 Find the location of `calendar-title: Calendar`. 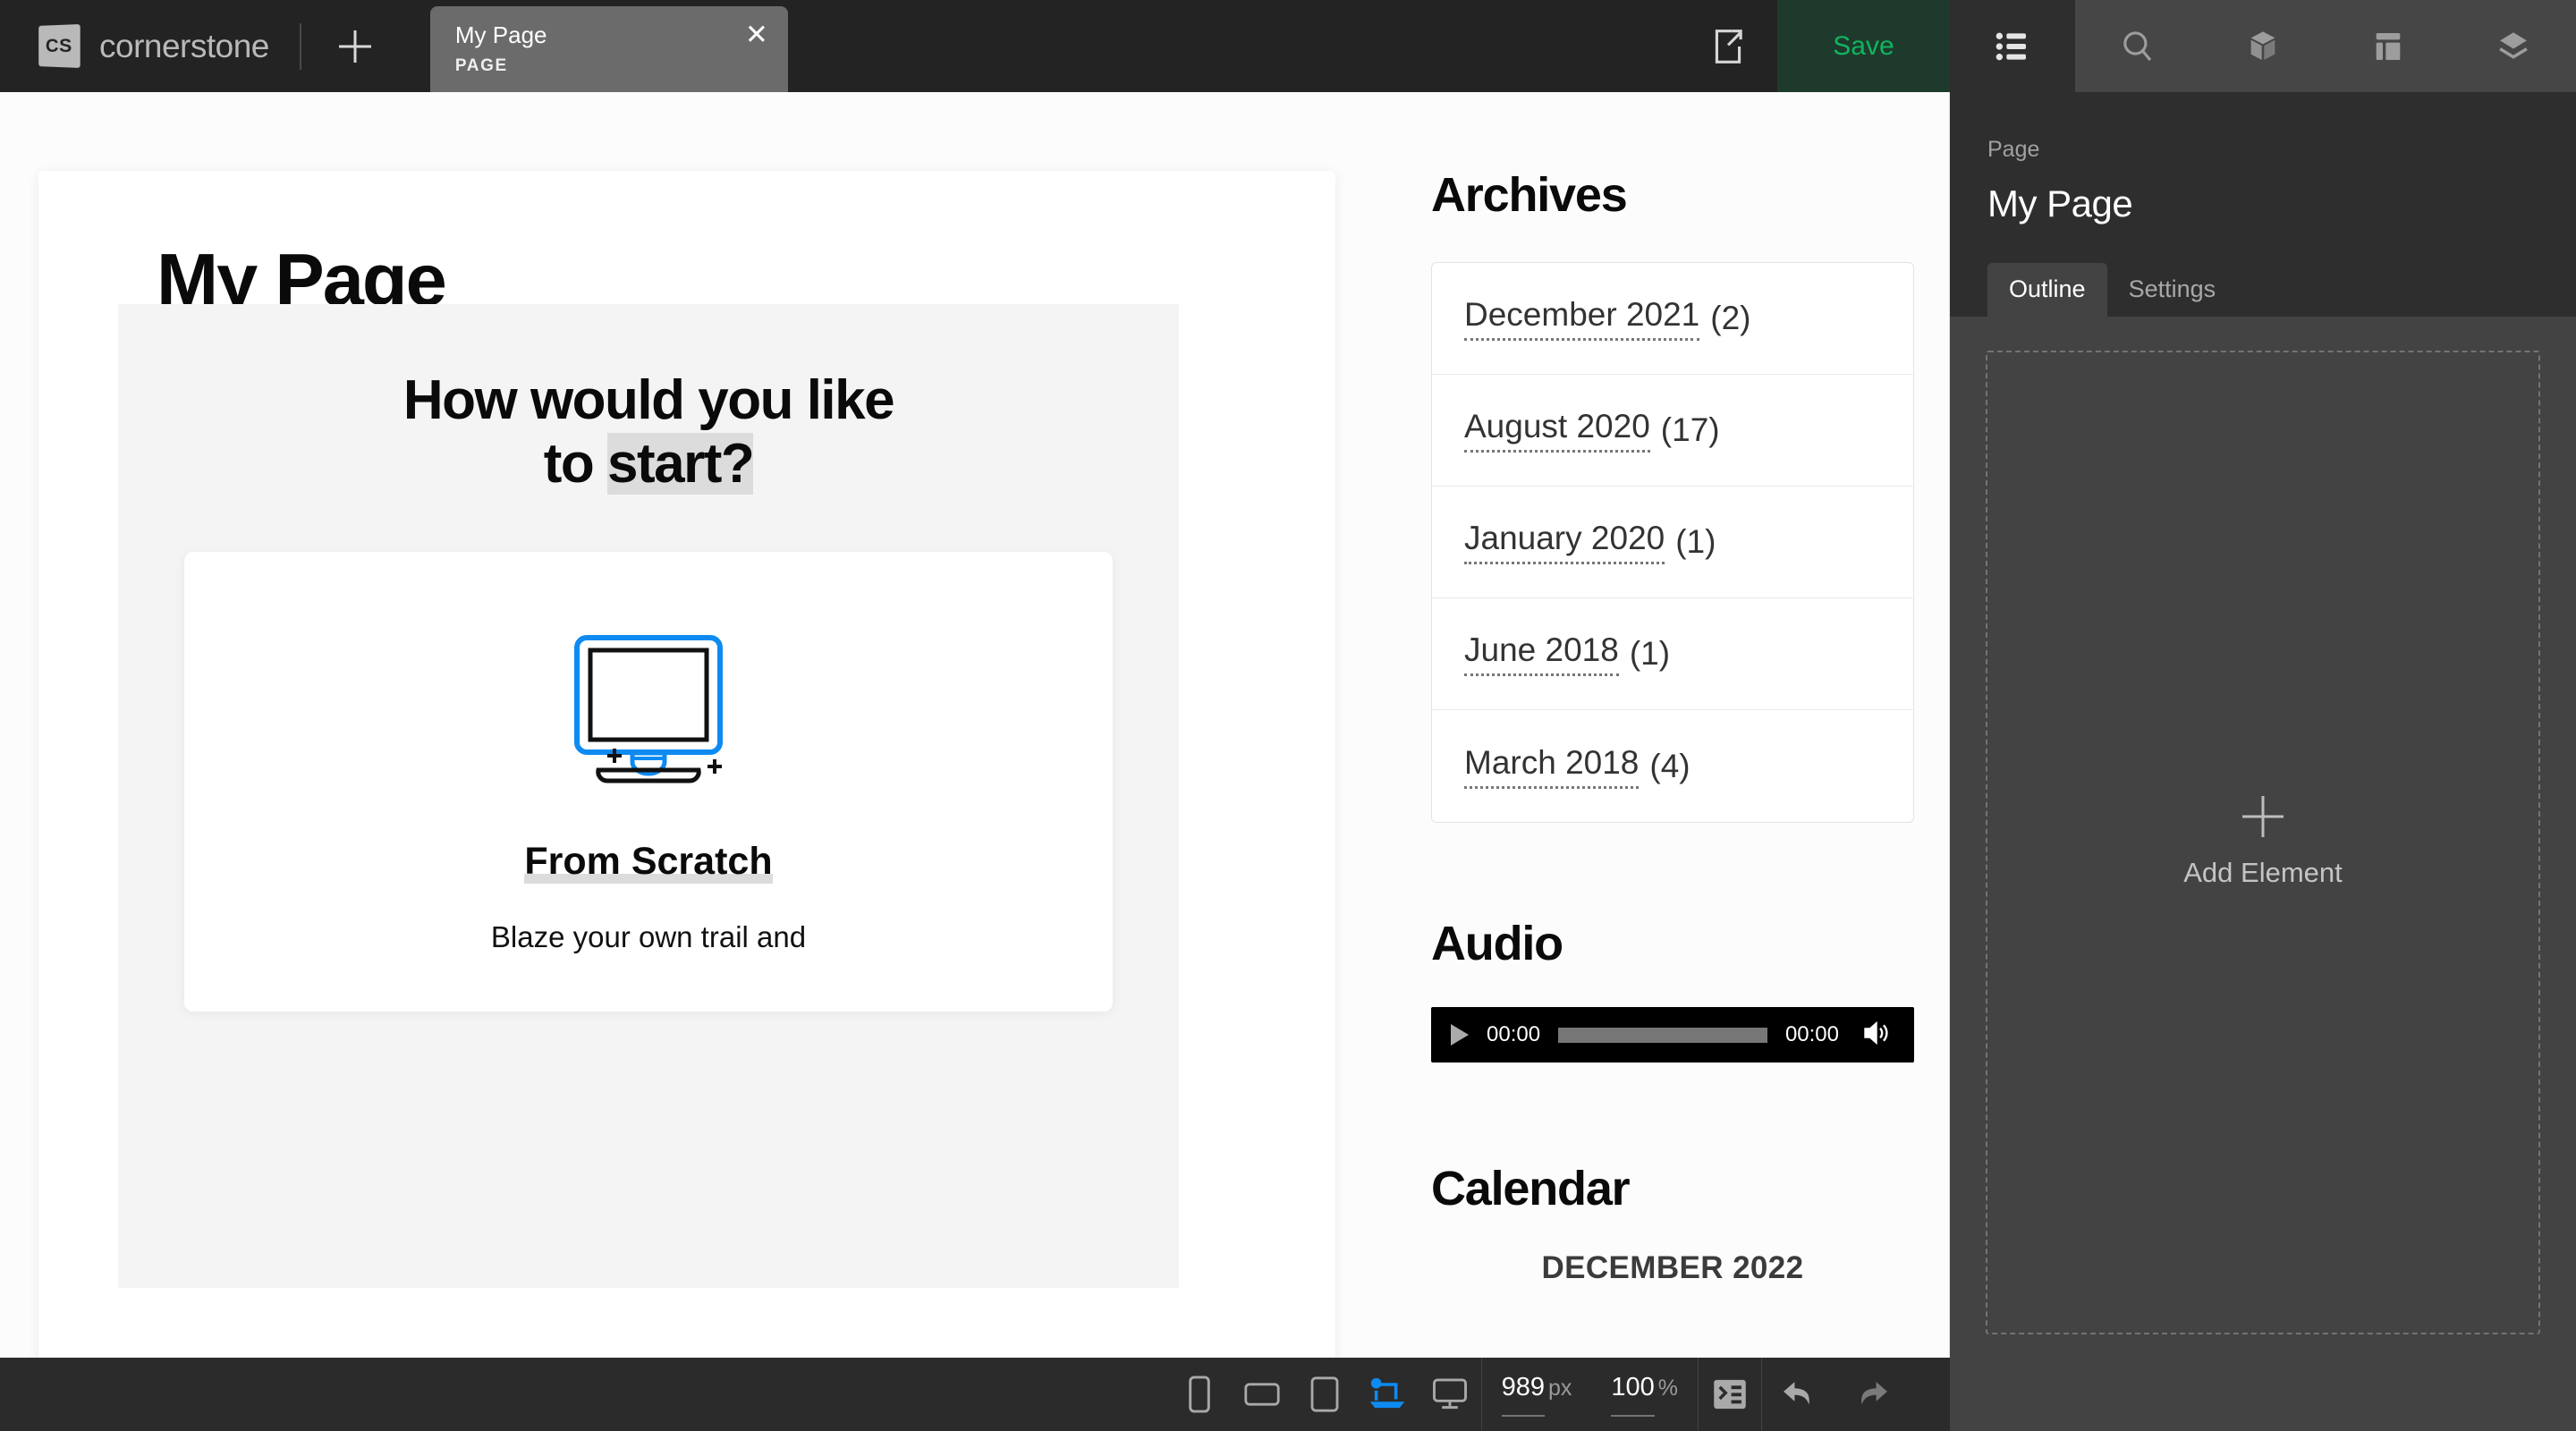

calendar-title: Calendar is located at coordinates (1531, 1188).